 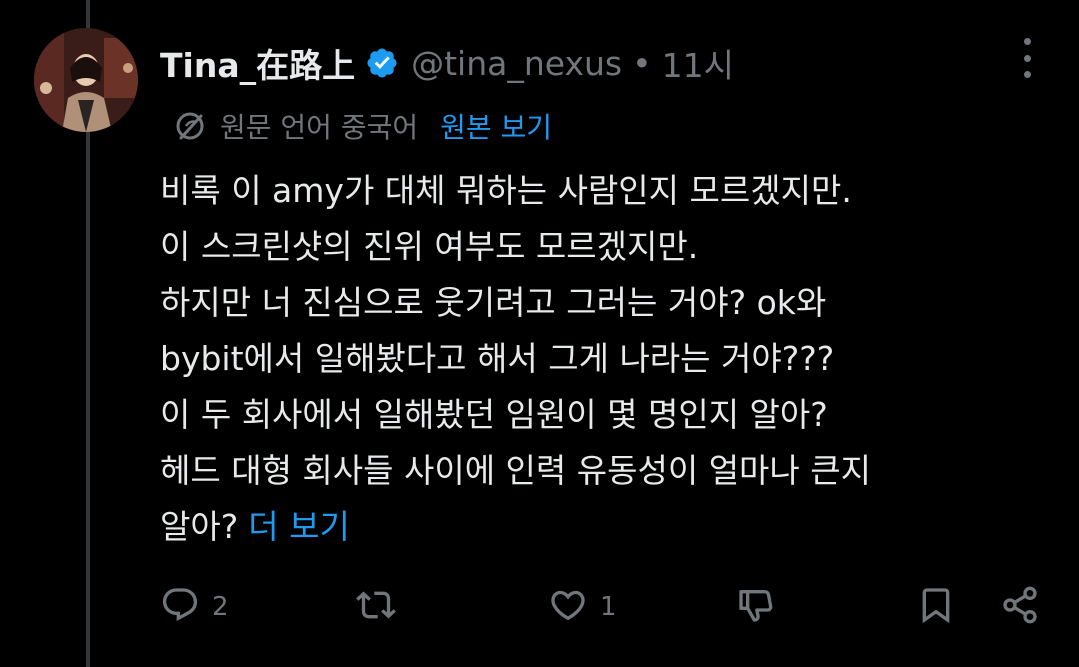 What do you see at coordinates (319, 127) in the screenshot?
I see `translation-label: 원문 언어 중국어` at bounding box center [319, 127].